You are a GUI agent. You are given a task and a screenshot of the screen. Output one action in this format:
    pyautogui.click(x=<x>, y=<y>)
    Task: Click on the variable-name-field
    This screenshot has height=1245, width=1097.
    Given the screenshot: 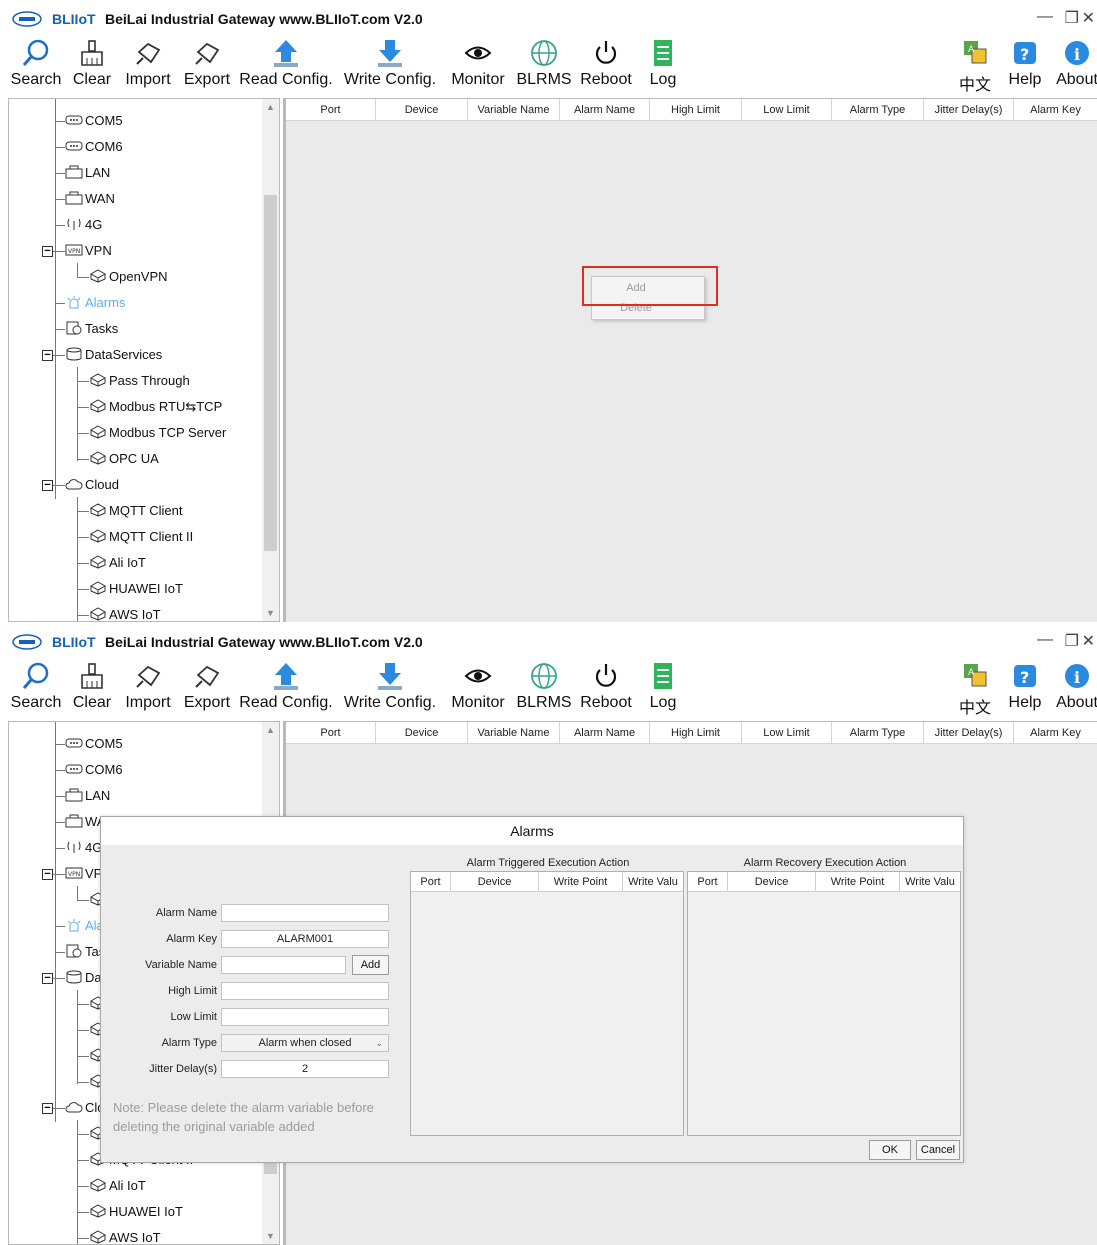 What is the action you would take?
    pyautogui.click(x=283, y=965)
    